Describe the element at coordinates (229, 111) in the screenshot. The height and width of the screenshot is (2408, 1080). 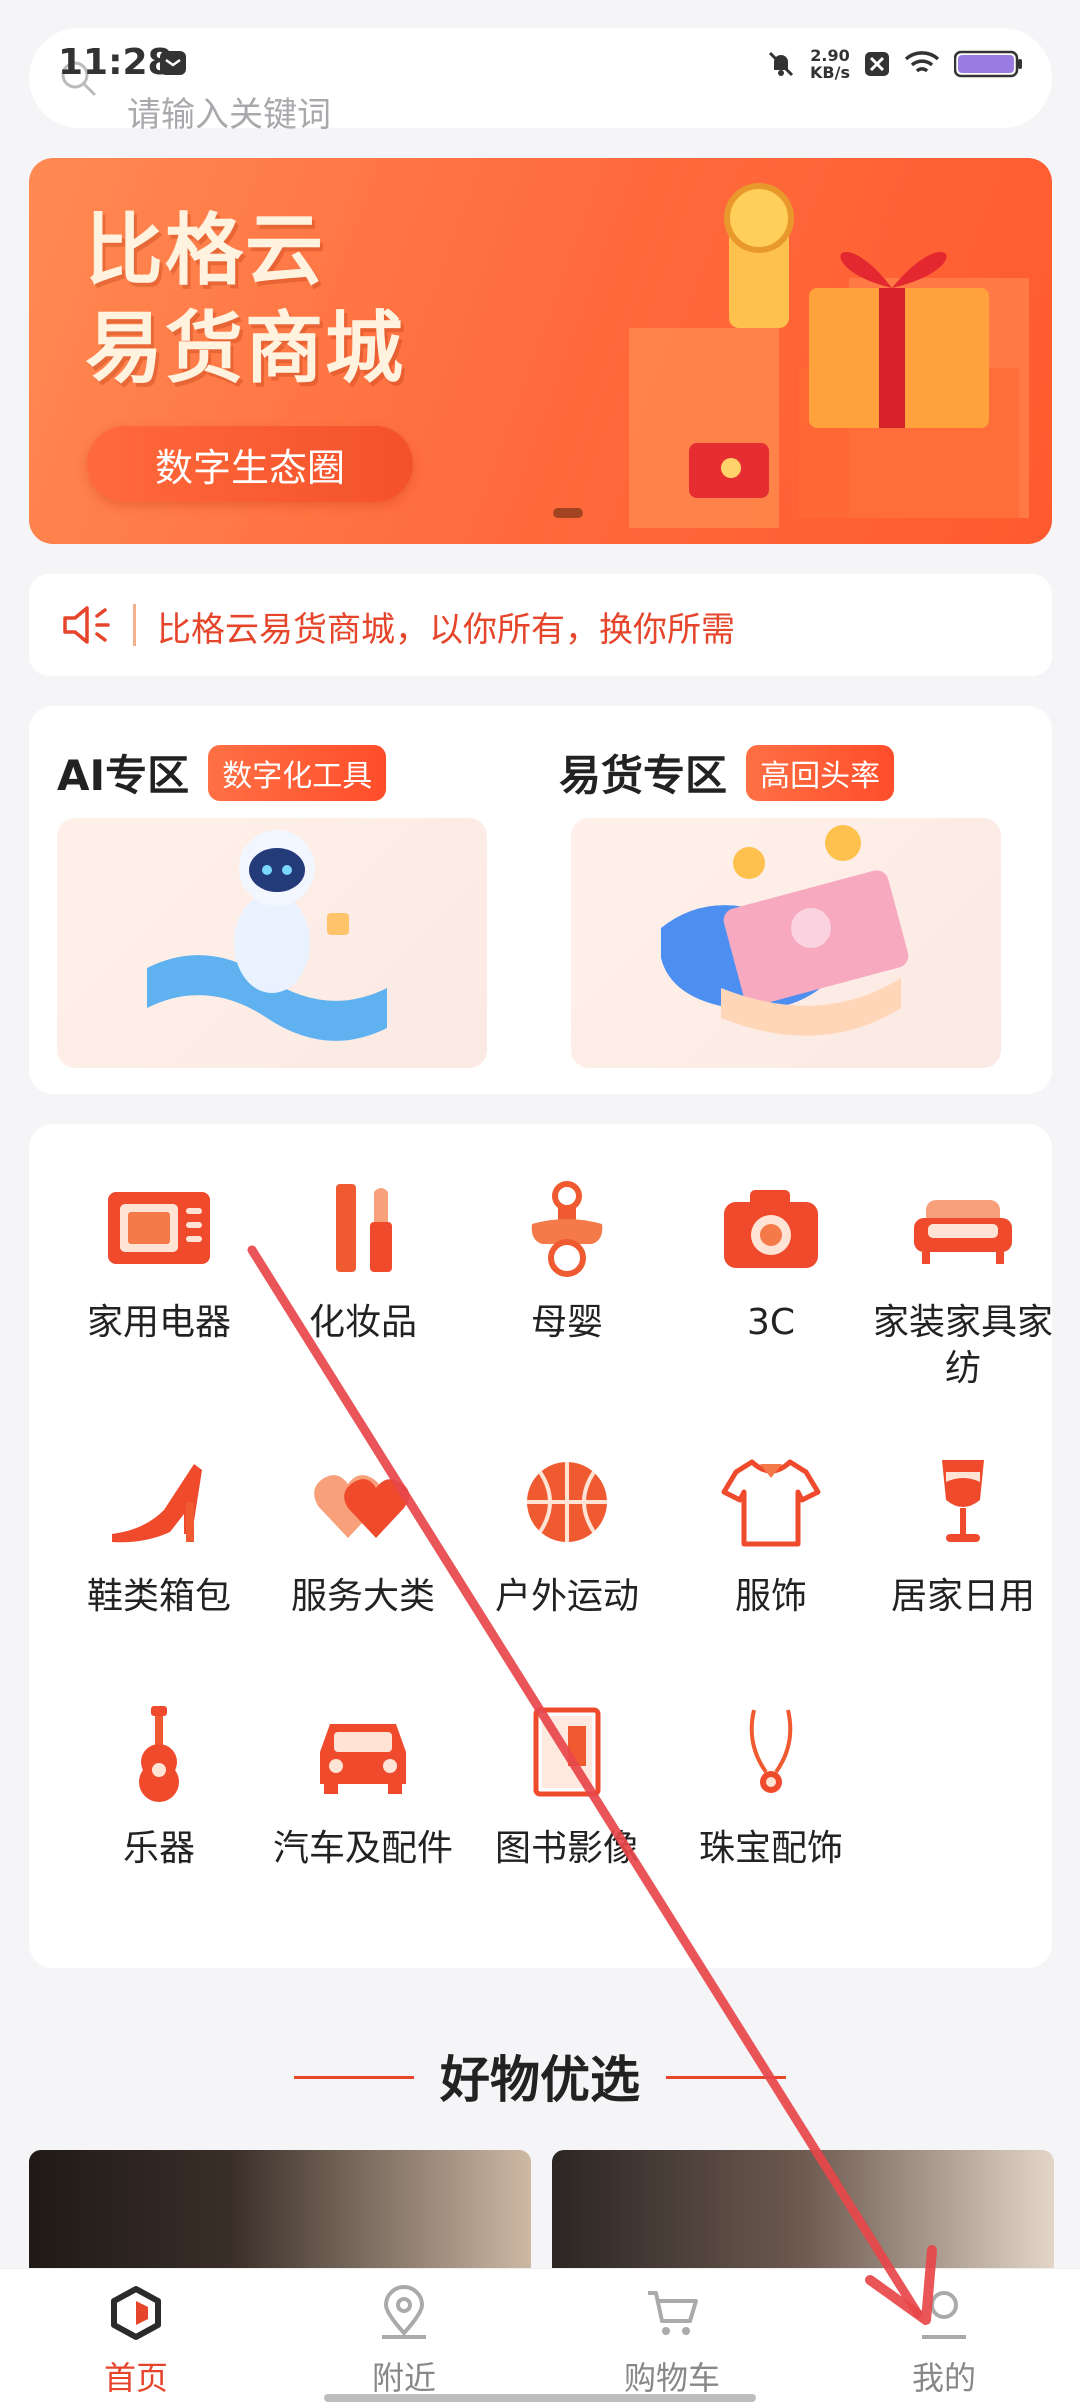
I see `search-placeholder: 请输入关键词` at that location.